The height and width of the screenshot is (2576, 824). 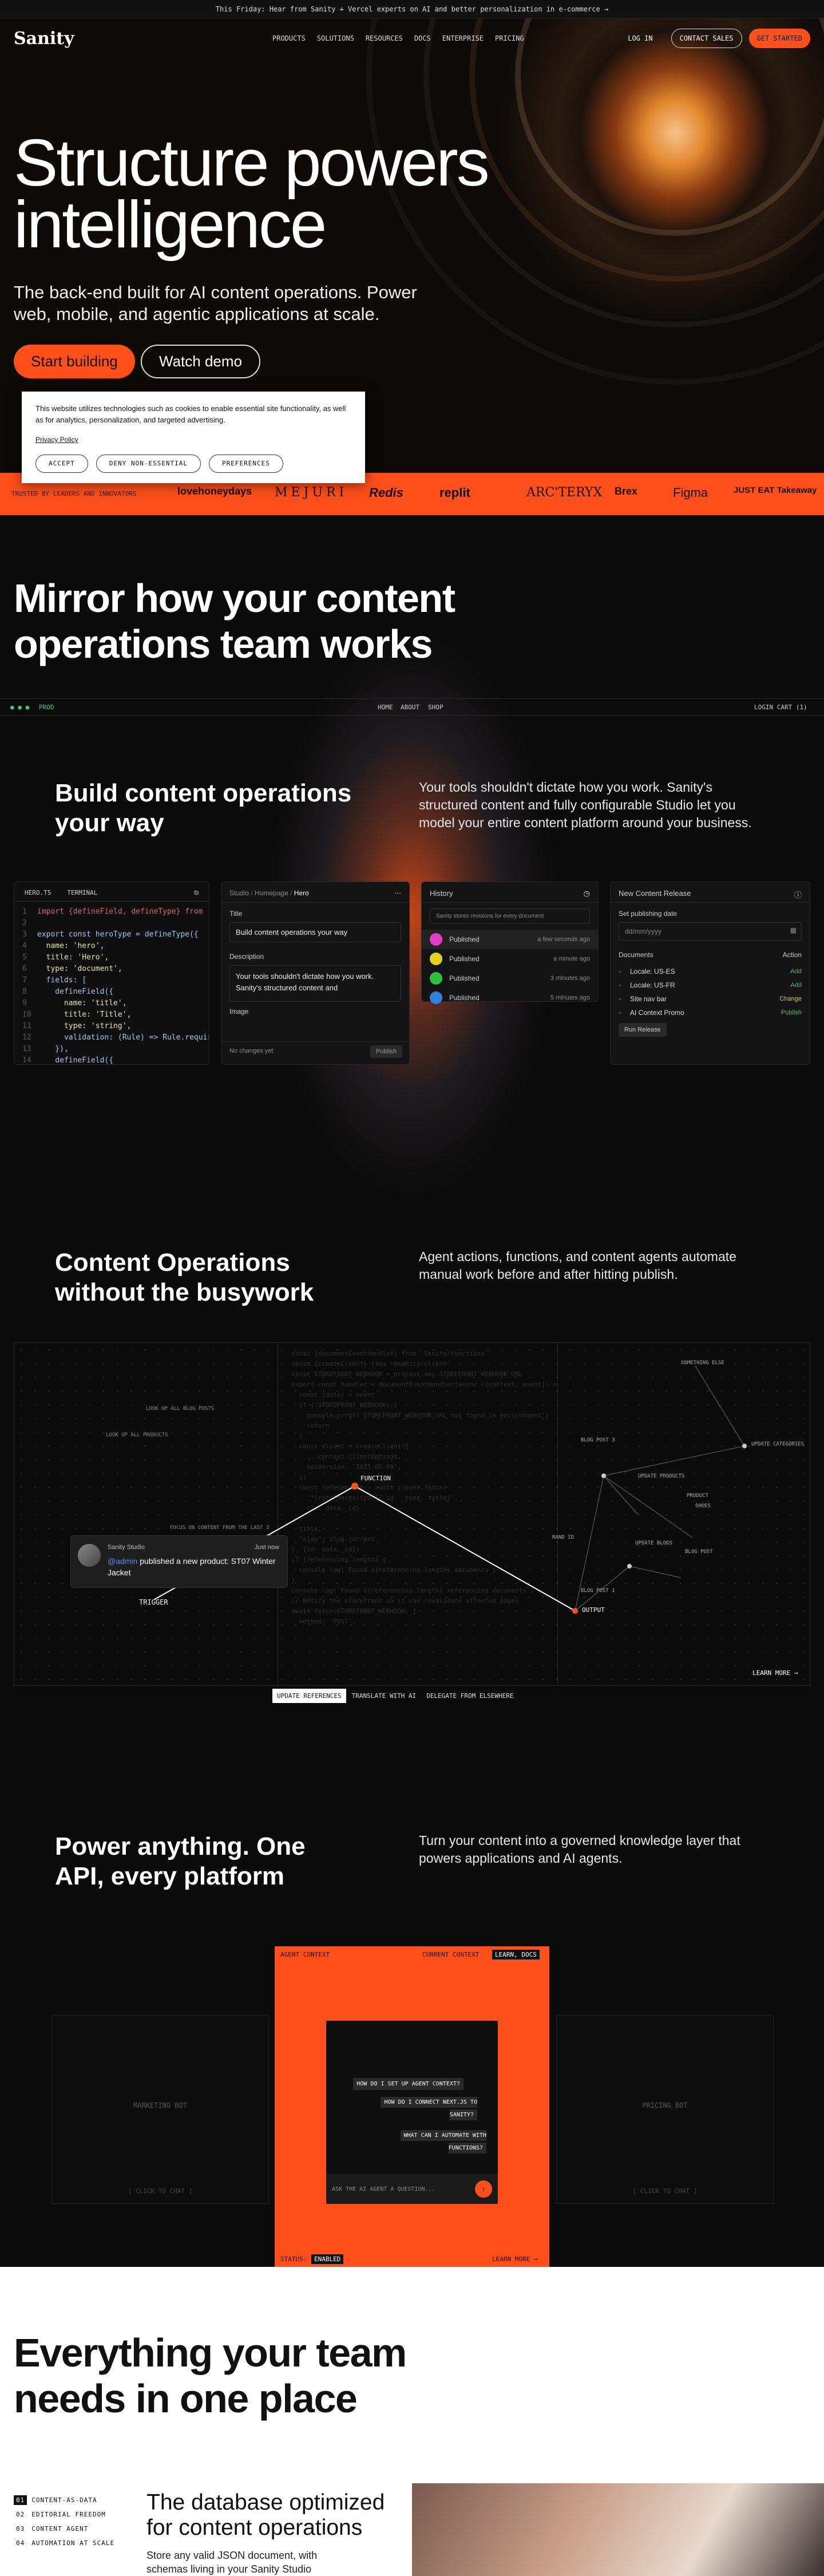 What do you see at coordinates (384, 38) in the screenshot?
I see `nav-link-resources: RESOURCES` at bounding box center [384, 38].